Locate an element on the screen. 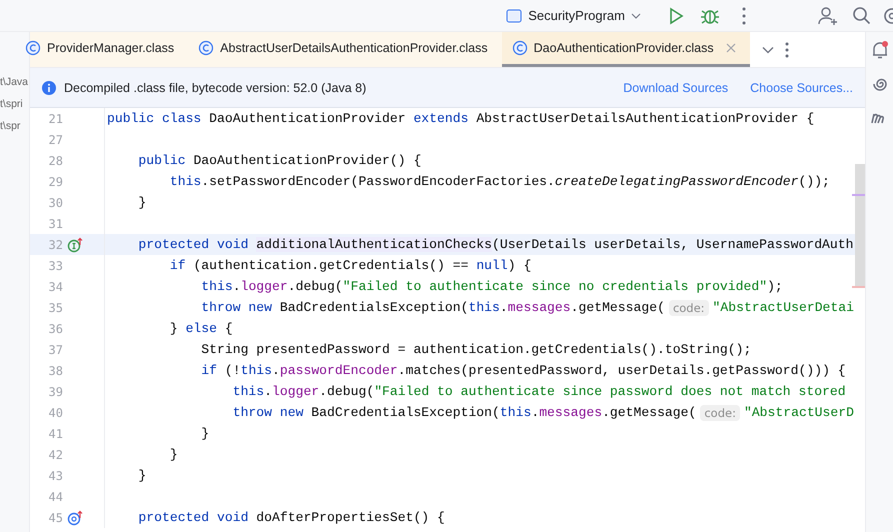 This screenshot has height=532, width=893. info-icon is located at coordinates (49, 87).